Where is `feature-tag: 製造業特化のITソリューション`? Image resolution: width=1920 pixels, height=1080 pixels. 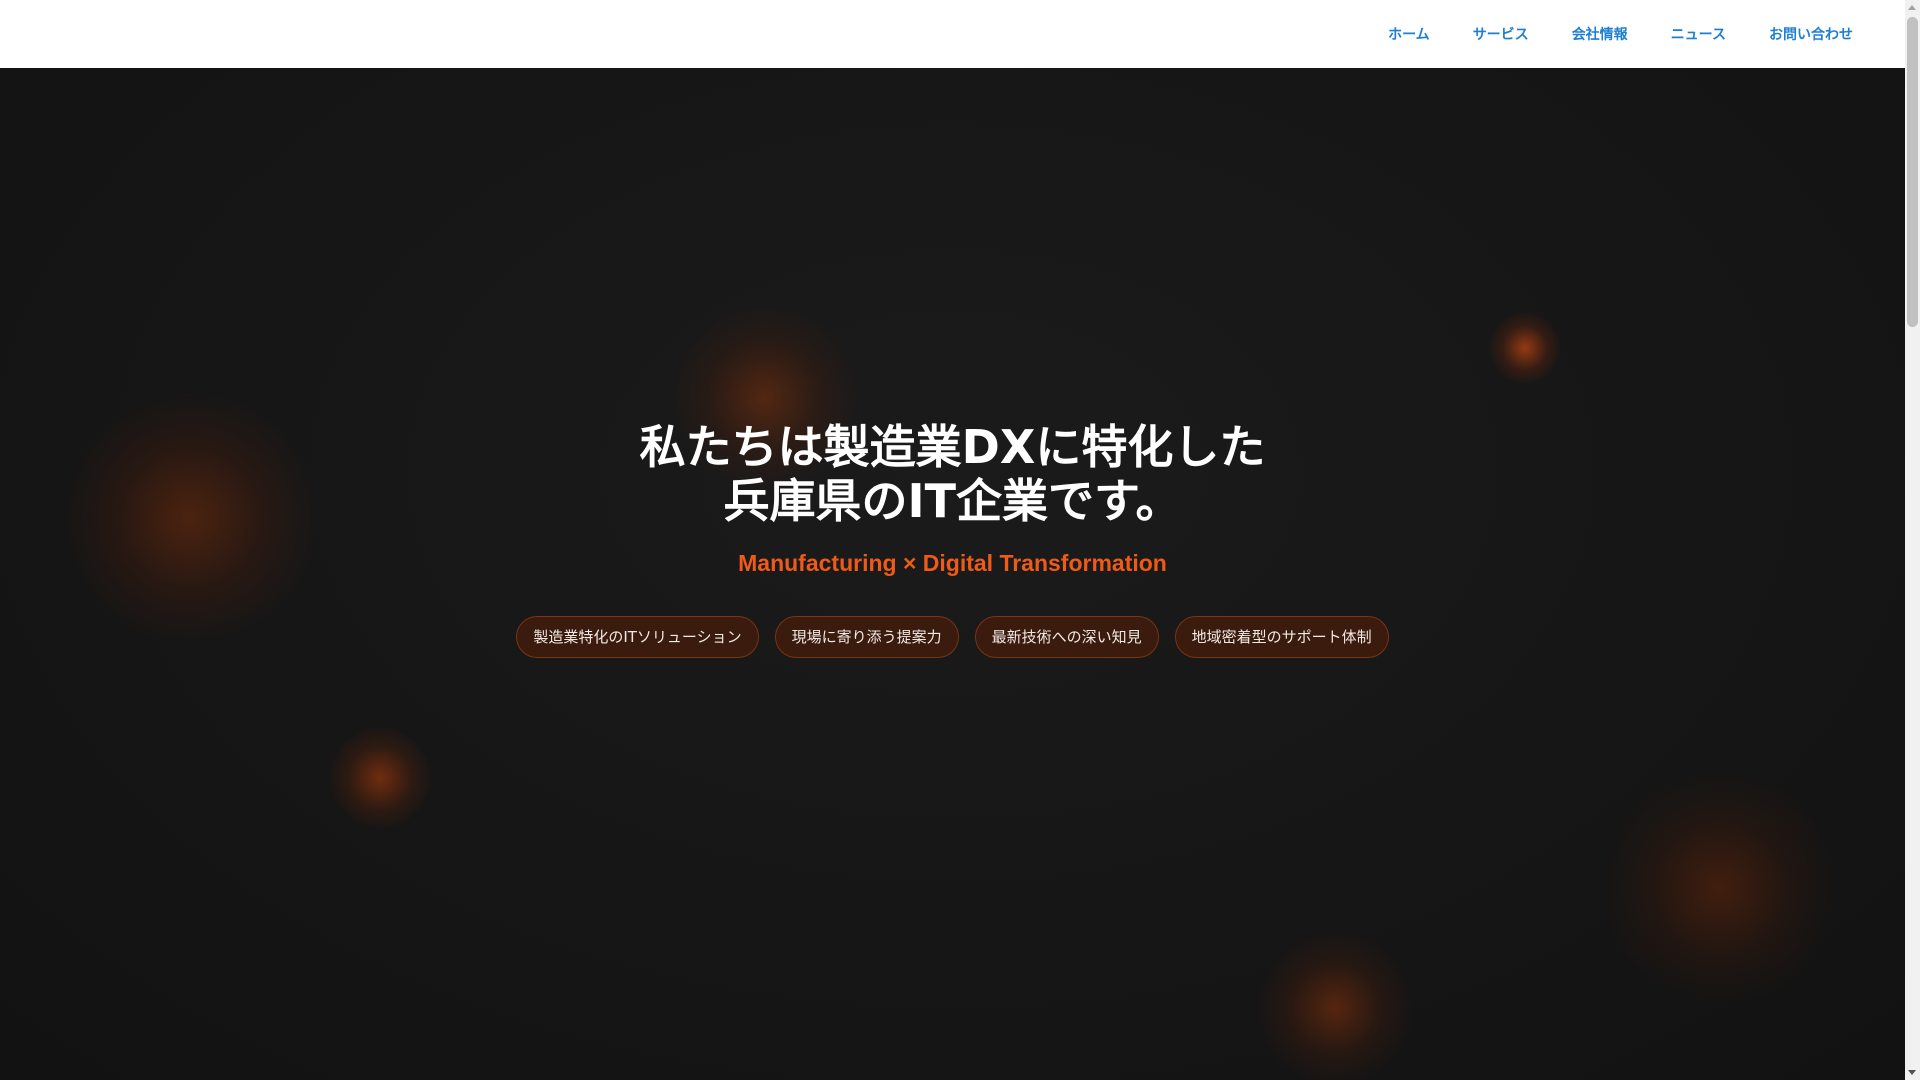 feature-tag: 製造業特化のITソリューション is located at coordinates (637, 637).